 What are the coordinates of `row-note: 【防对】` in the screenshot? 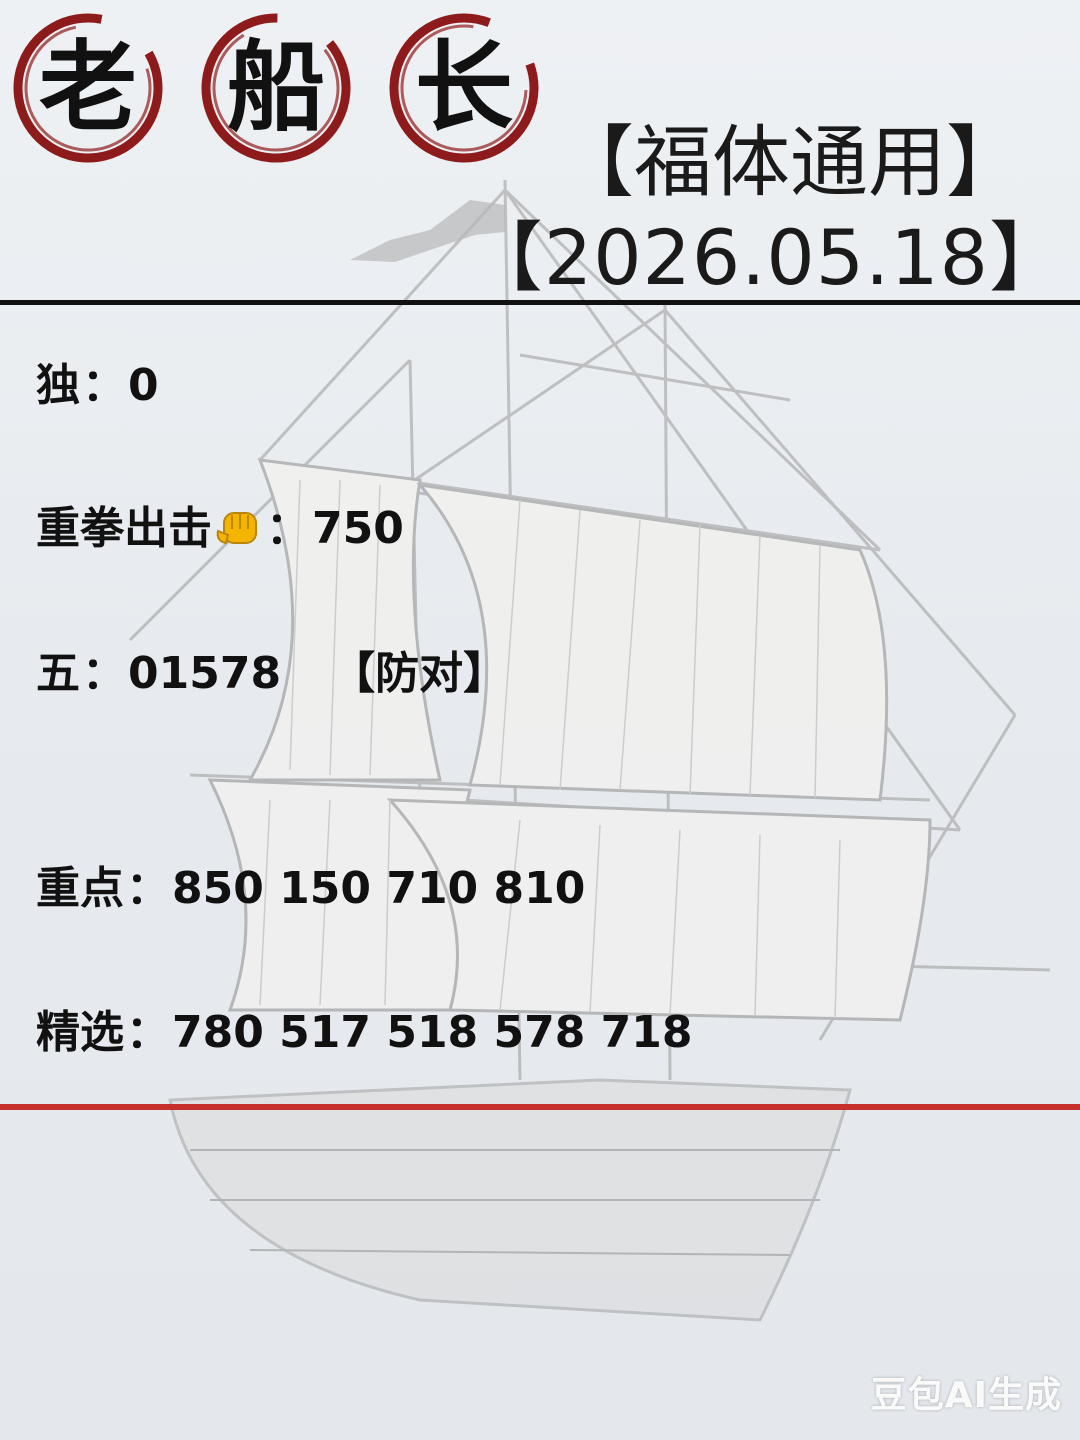 It's located at (419, 673).